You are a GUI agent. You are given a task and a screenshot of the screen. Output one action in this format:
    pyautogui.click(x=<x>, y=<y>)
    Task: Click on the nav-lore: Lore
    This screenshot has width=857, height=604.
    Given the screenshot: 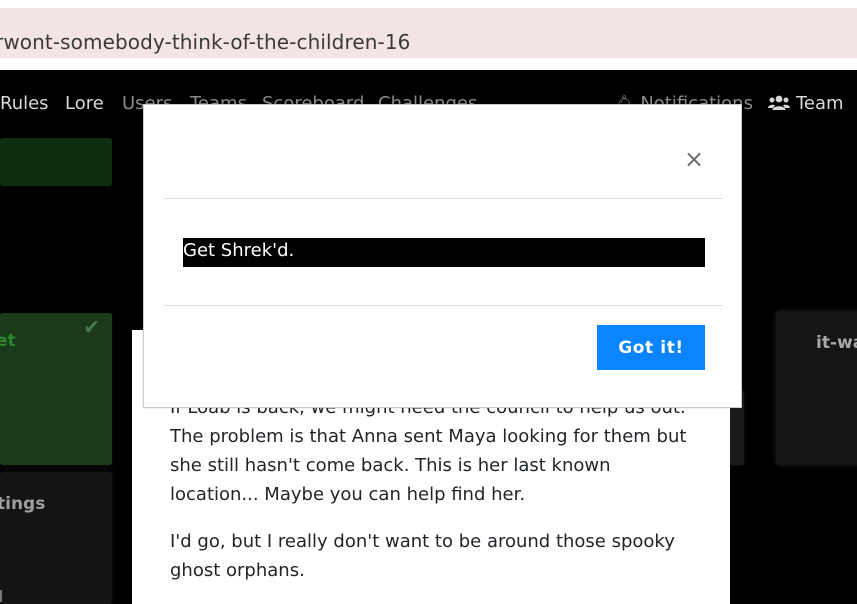 What is the action you would take?
    pyautogui.click(x=84, y=103)
    